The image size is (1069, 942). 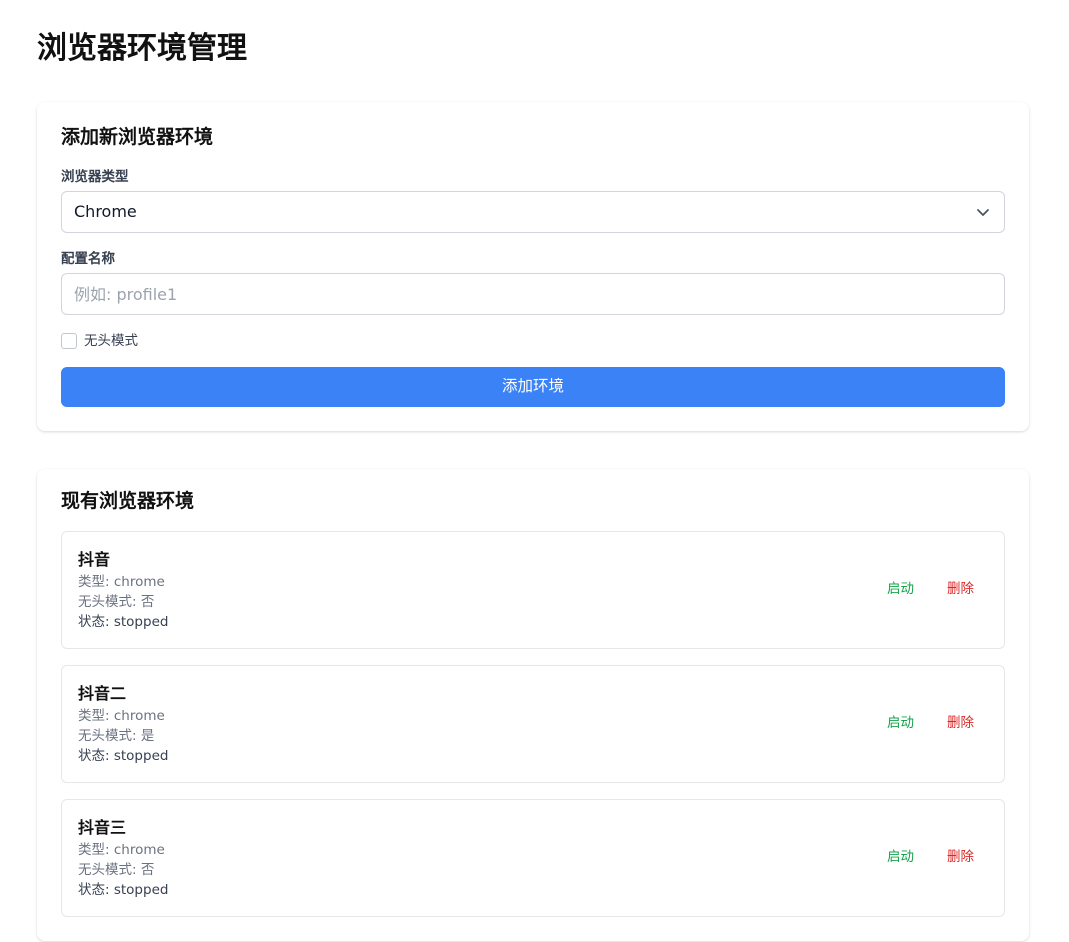 I want to click on browser-type-label: 浏览器类型, so click(x=95, y=177).